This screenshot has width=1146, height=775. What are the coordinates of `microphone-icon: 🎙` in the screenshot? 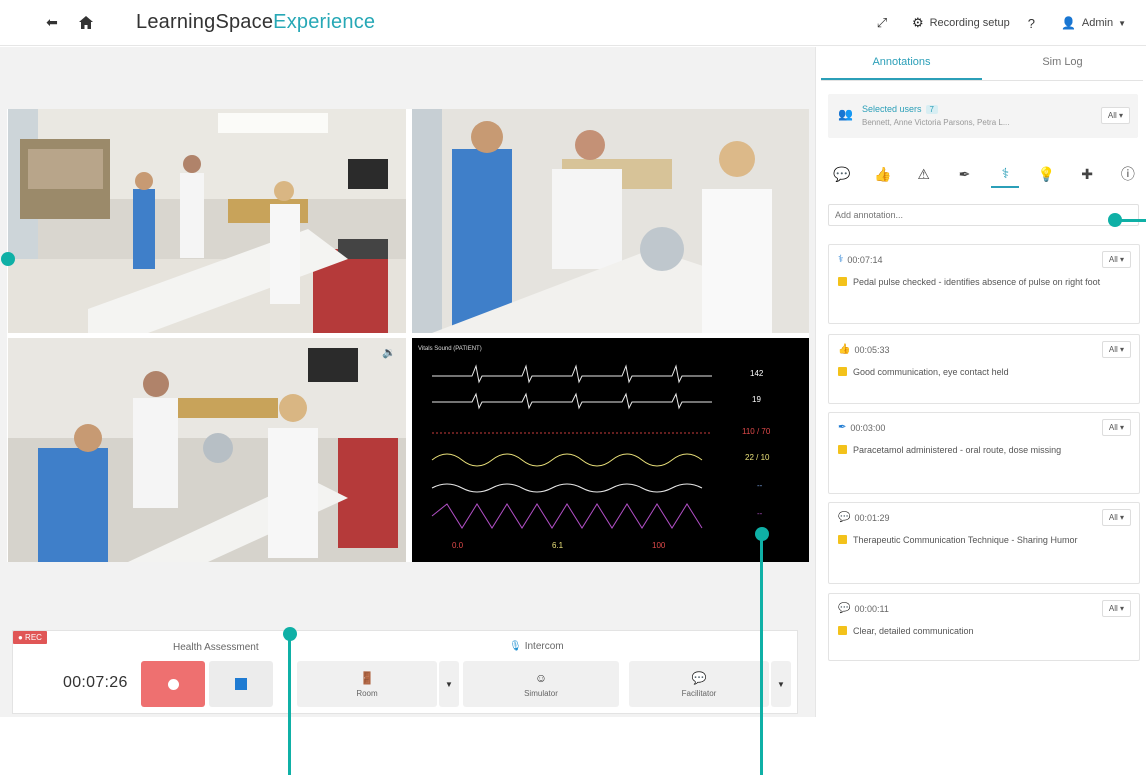 It's located at (515, 646).